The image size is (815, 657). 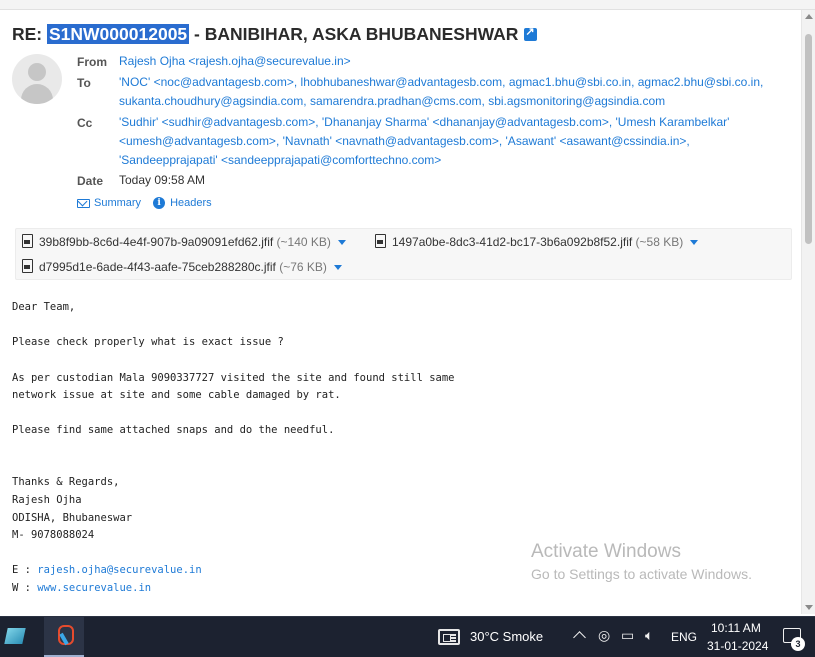 What do you see at coordinates (235, 61) in the screenshot?
I see `from-value: Rajesh Ojha <rajesh.ojha@securevalue.in>` at bounding box center [235, 61].